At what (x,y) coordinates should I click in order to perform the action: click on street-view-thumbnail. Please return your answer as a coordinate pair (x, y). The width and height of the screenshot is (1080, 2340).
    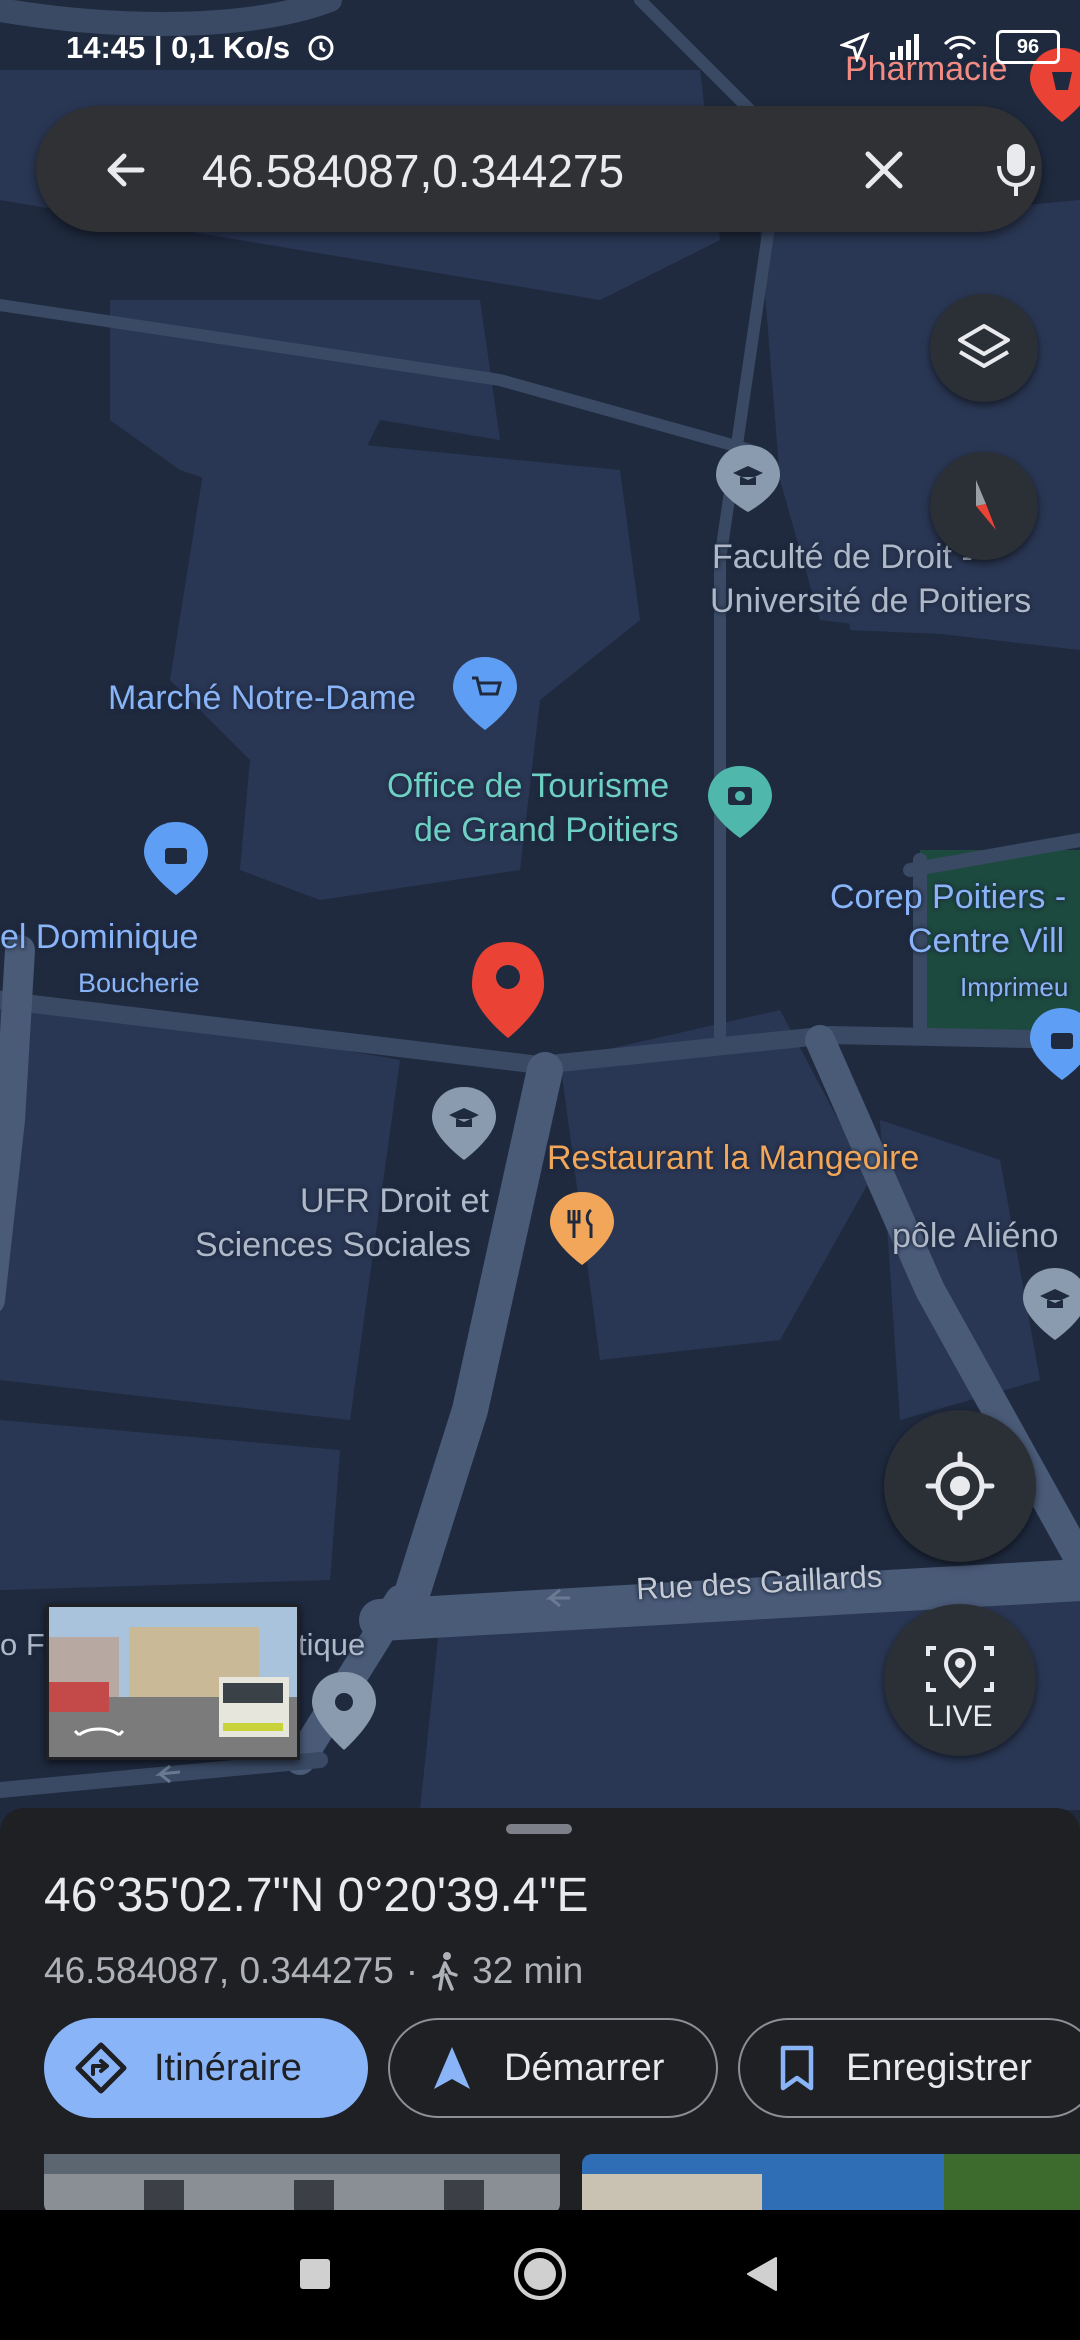
    Looking at the image, I should click on (173, 1682).